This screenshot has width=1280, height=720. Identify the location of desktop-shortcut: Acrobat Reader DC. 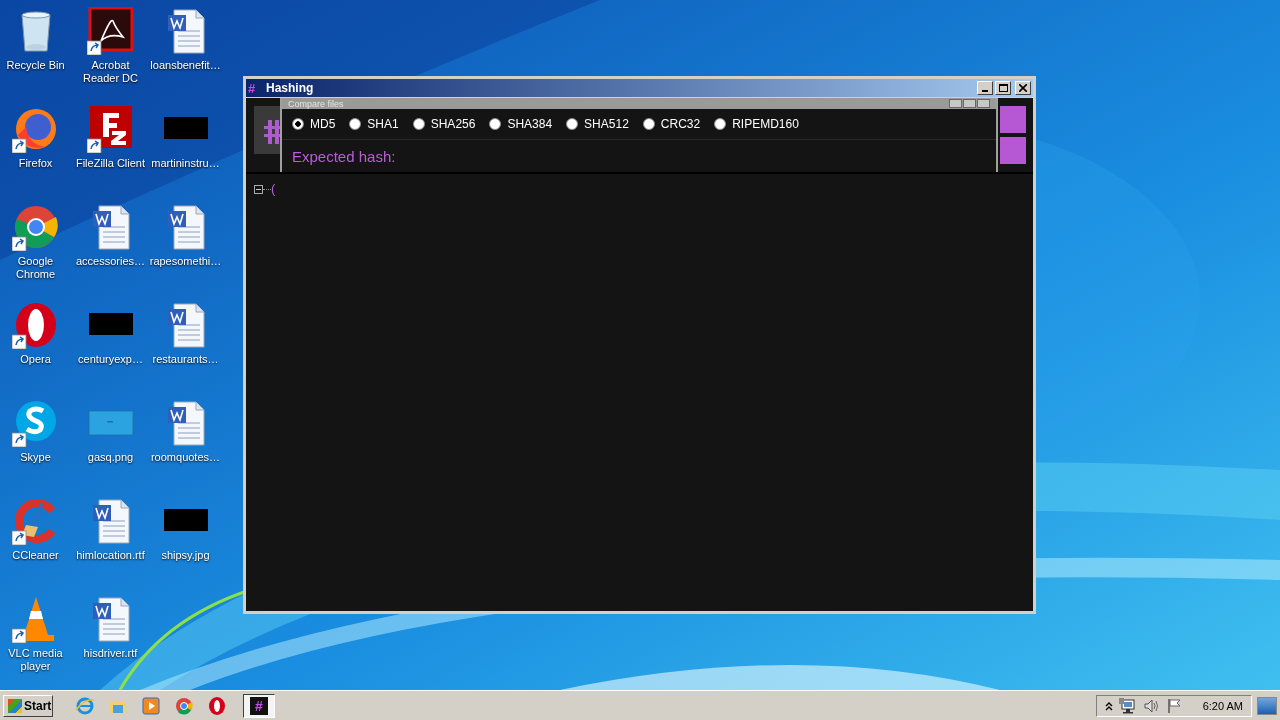
(110, 56).